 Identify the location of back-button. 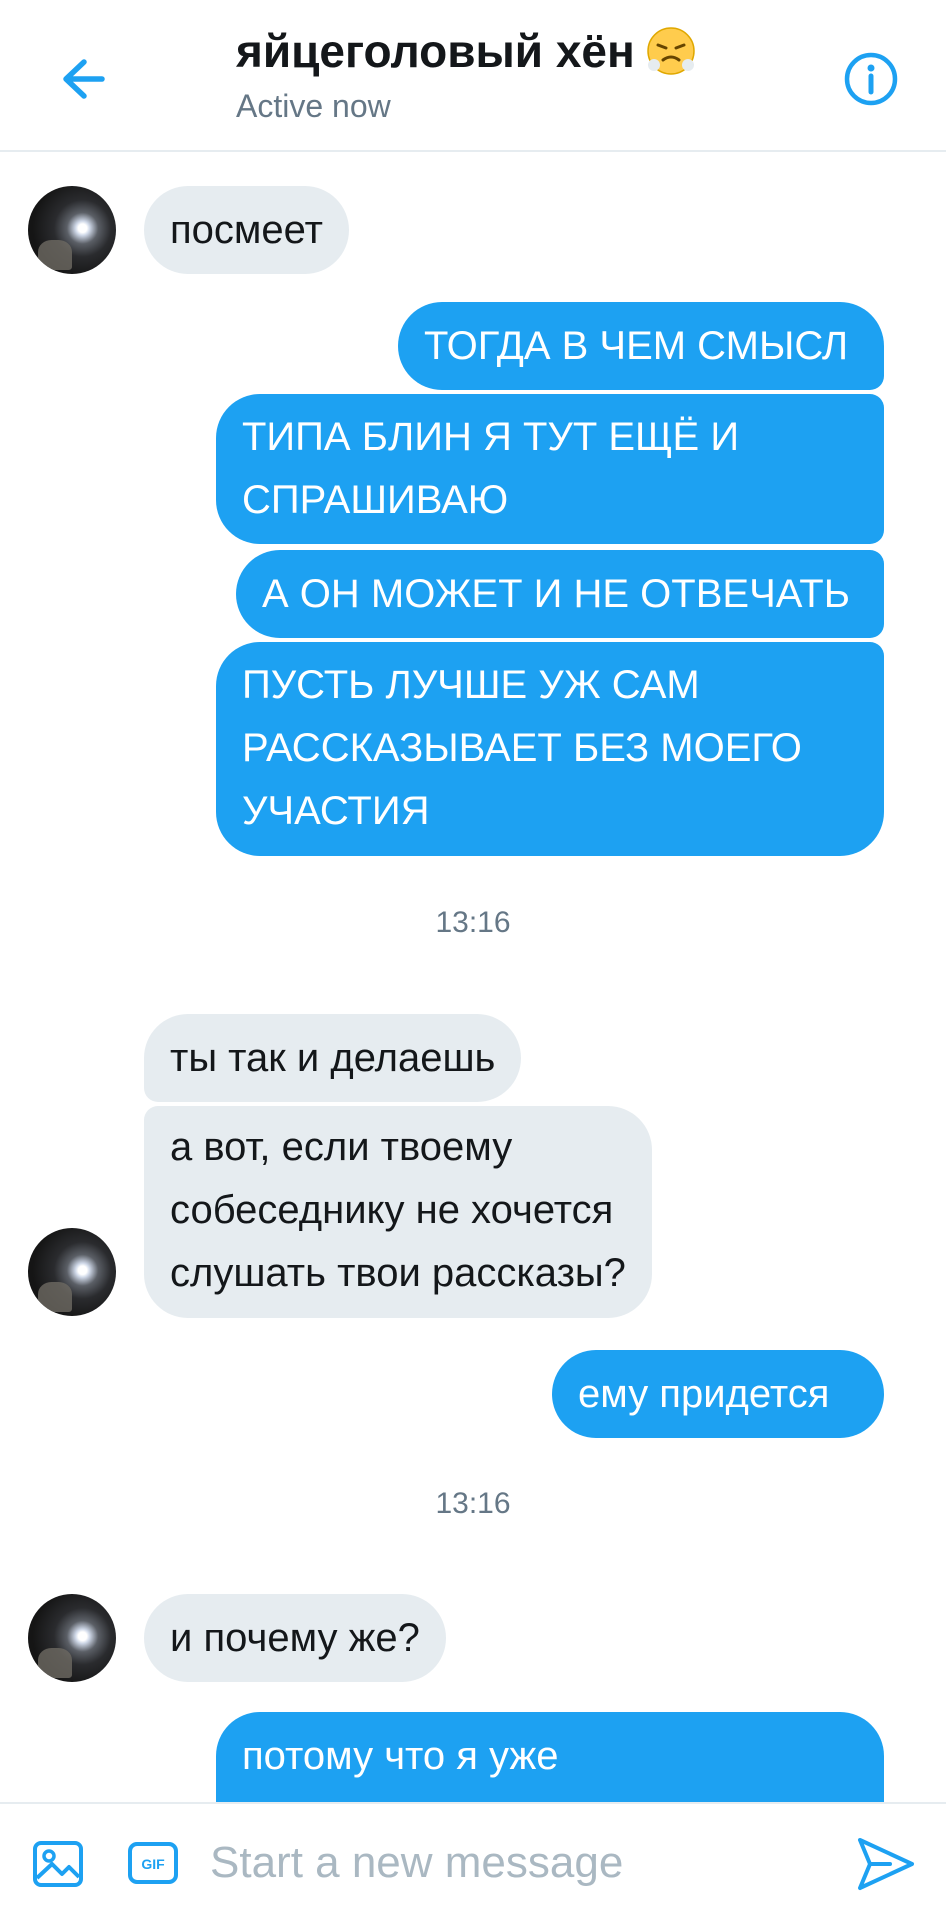
(85, 79).